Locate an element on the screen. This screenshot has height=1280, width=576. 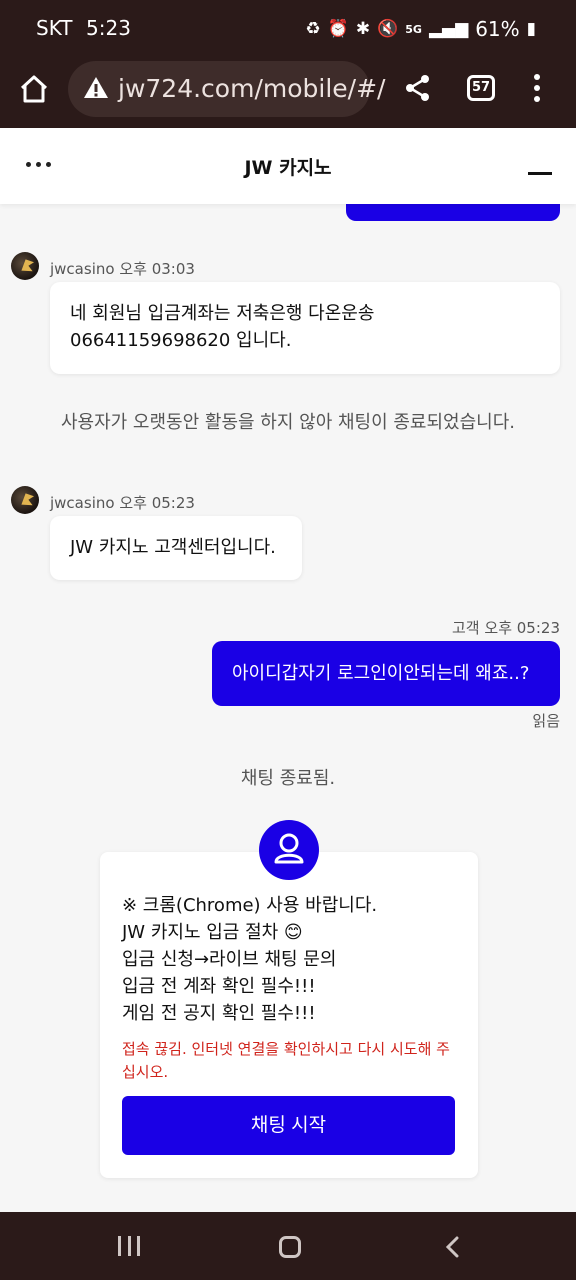
sender-name: 고객 is located at coordinates (466, 628).